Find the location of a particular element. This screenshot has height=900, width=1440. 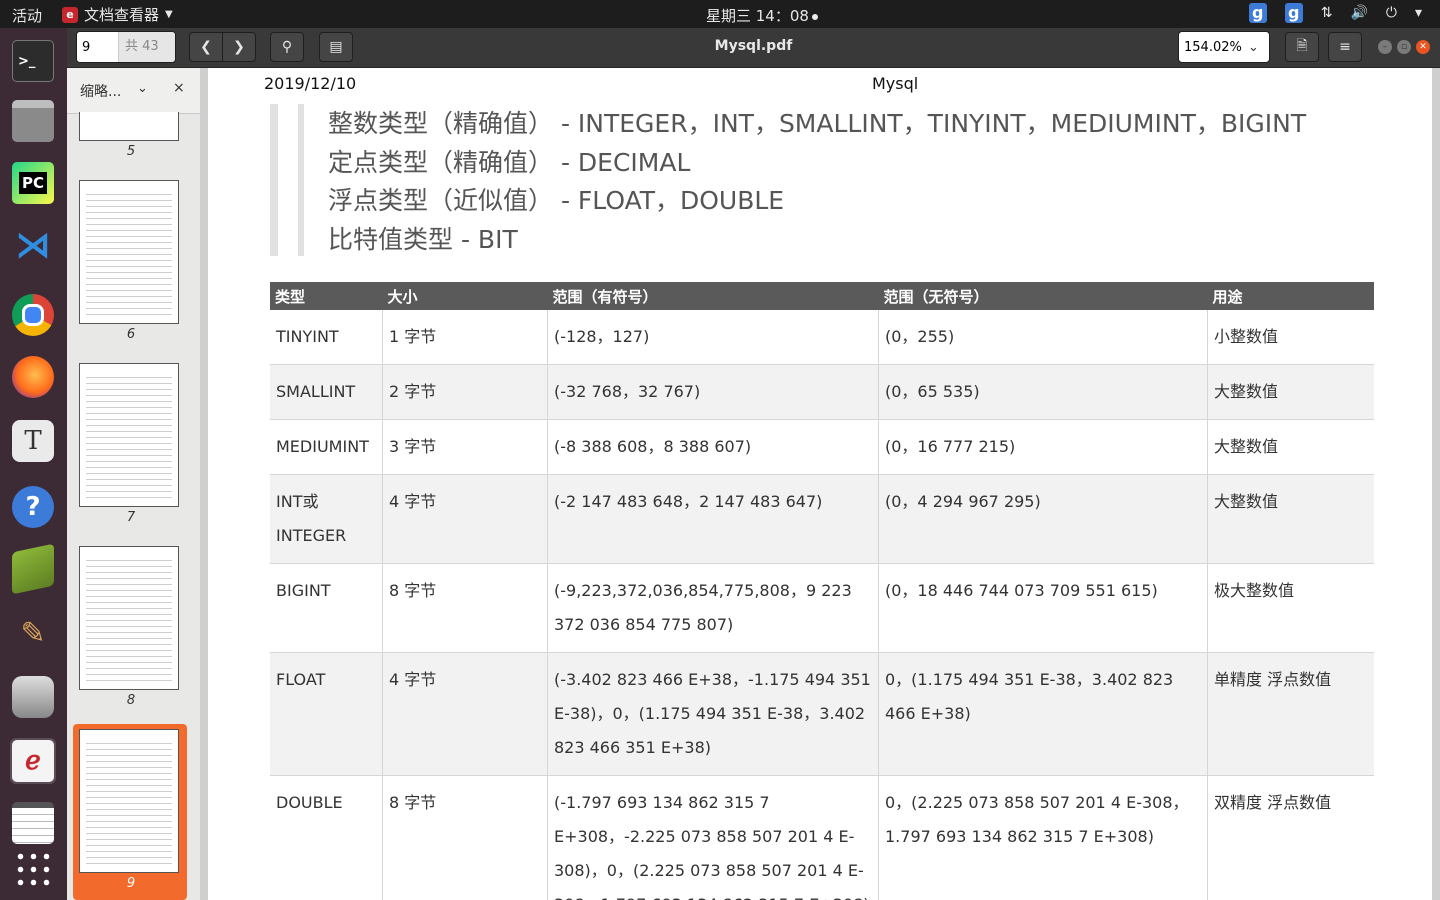

table-cell: (-8 388 608，8 388 607) is located at coordinates (713, 447).